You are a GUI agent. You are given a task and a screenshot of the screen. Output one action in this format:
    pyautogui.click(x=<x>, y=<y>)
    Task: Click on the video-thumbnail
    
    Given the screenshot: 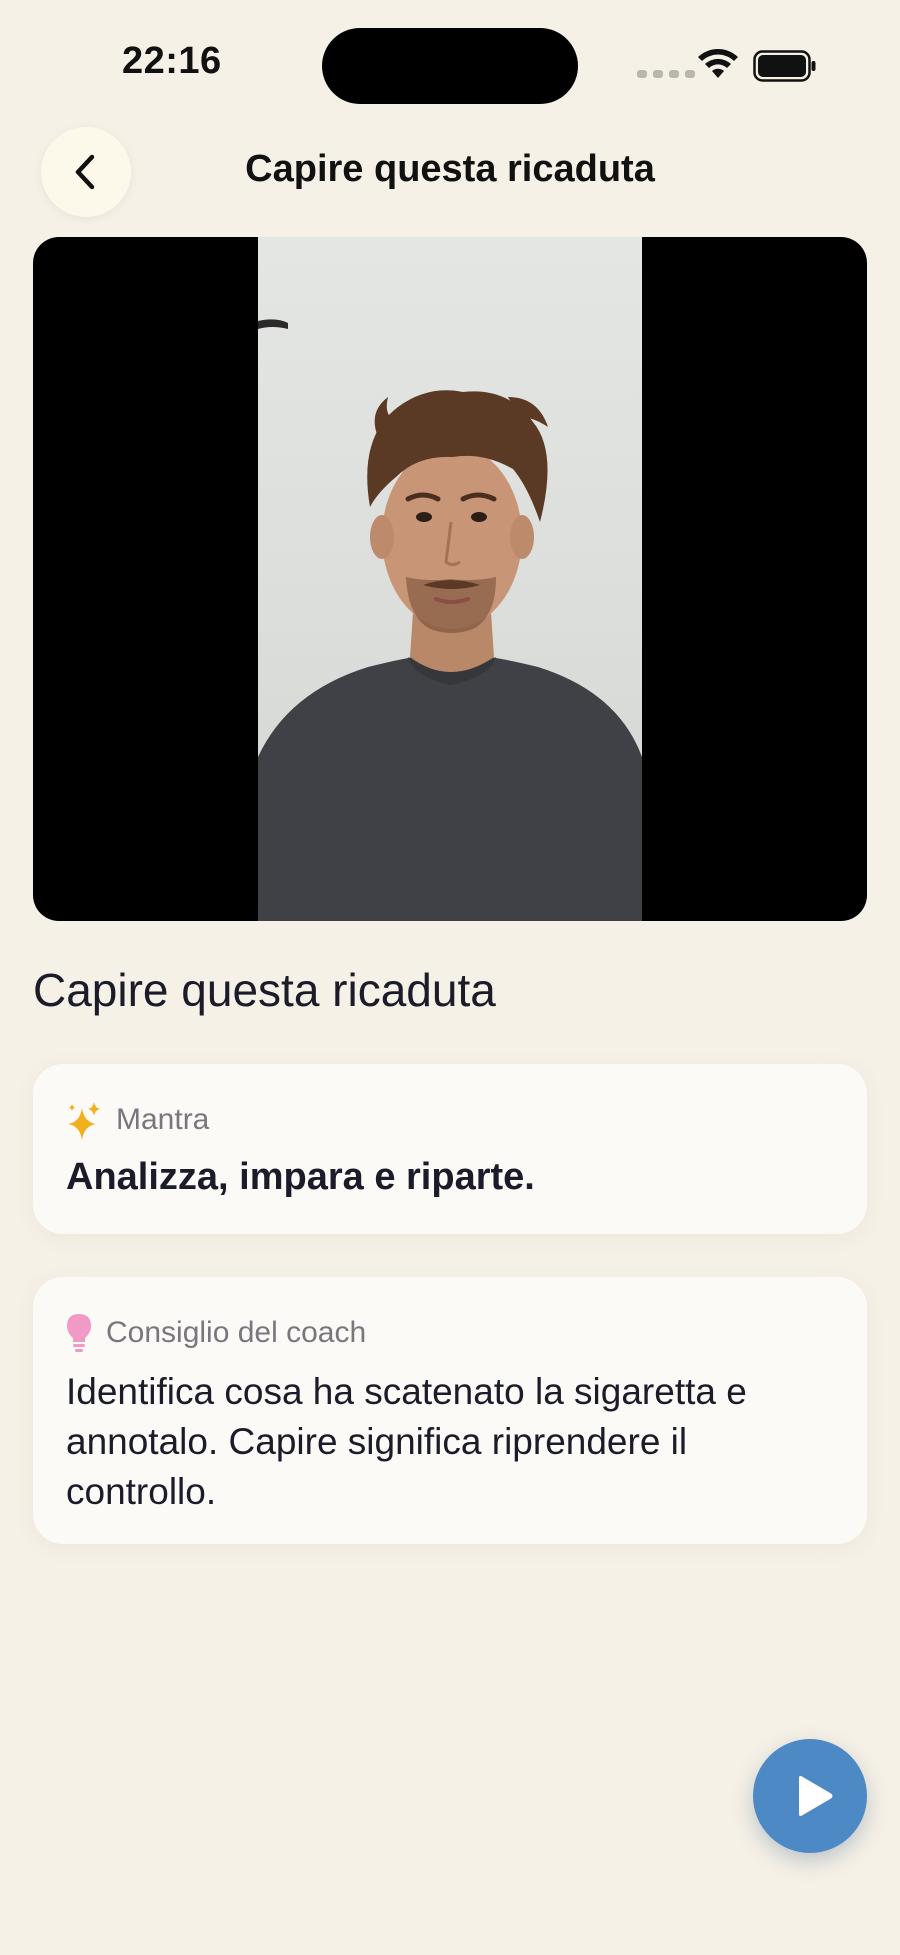 What is the action you would take?
    pyautogui.click(x=450, y=620)
    